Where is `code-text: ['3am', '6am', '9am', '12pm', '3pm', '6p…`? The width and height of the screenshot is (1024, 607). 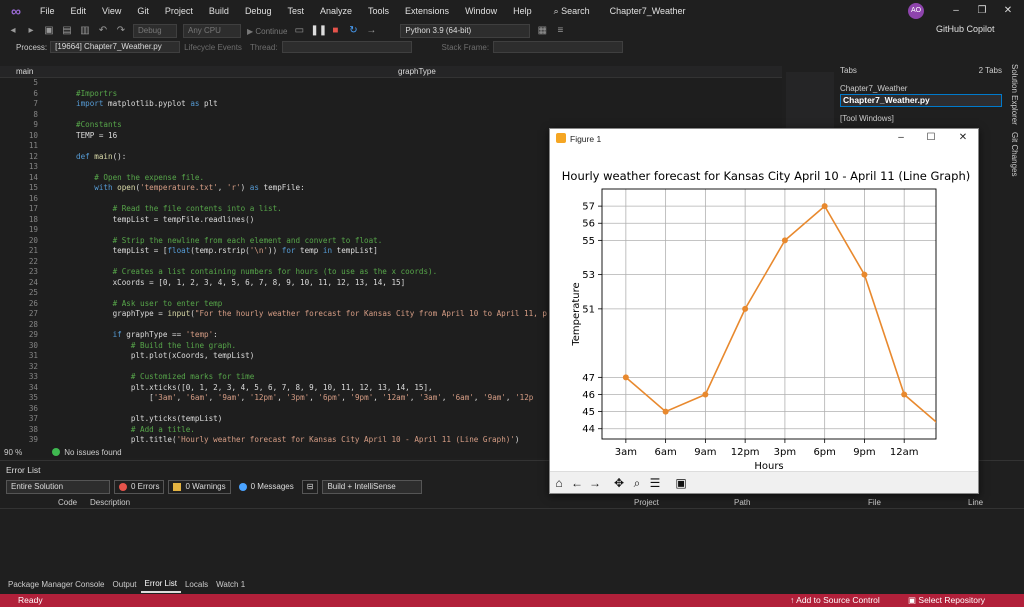 code-text: ['3am', '6am', '9am', '12pm', '3pm', '6p… is located at coordinates (304, 398).